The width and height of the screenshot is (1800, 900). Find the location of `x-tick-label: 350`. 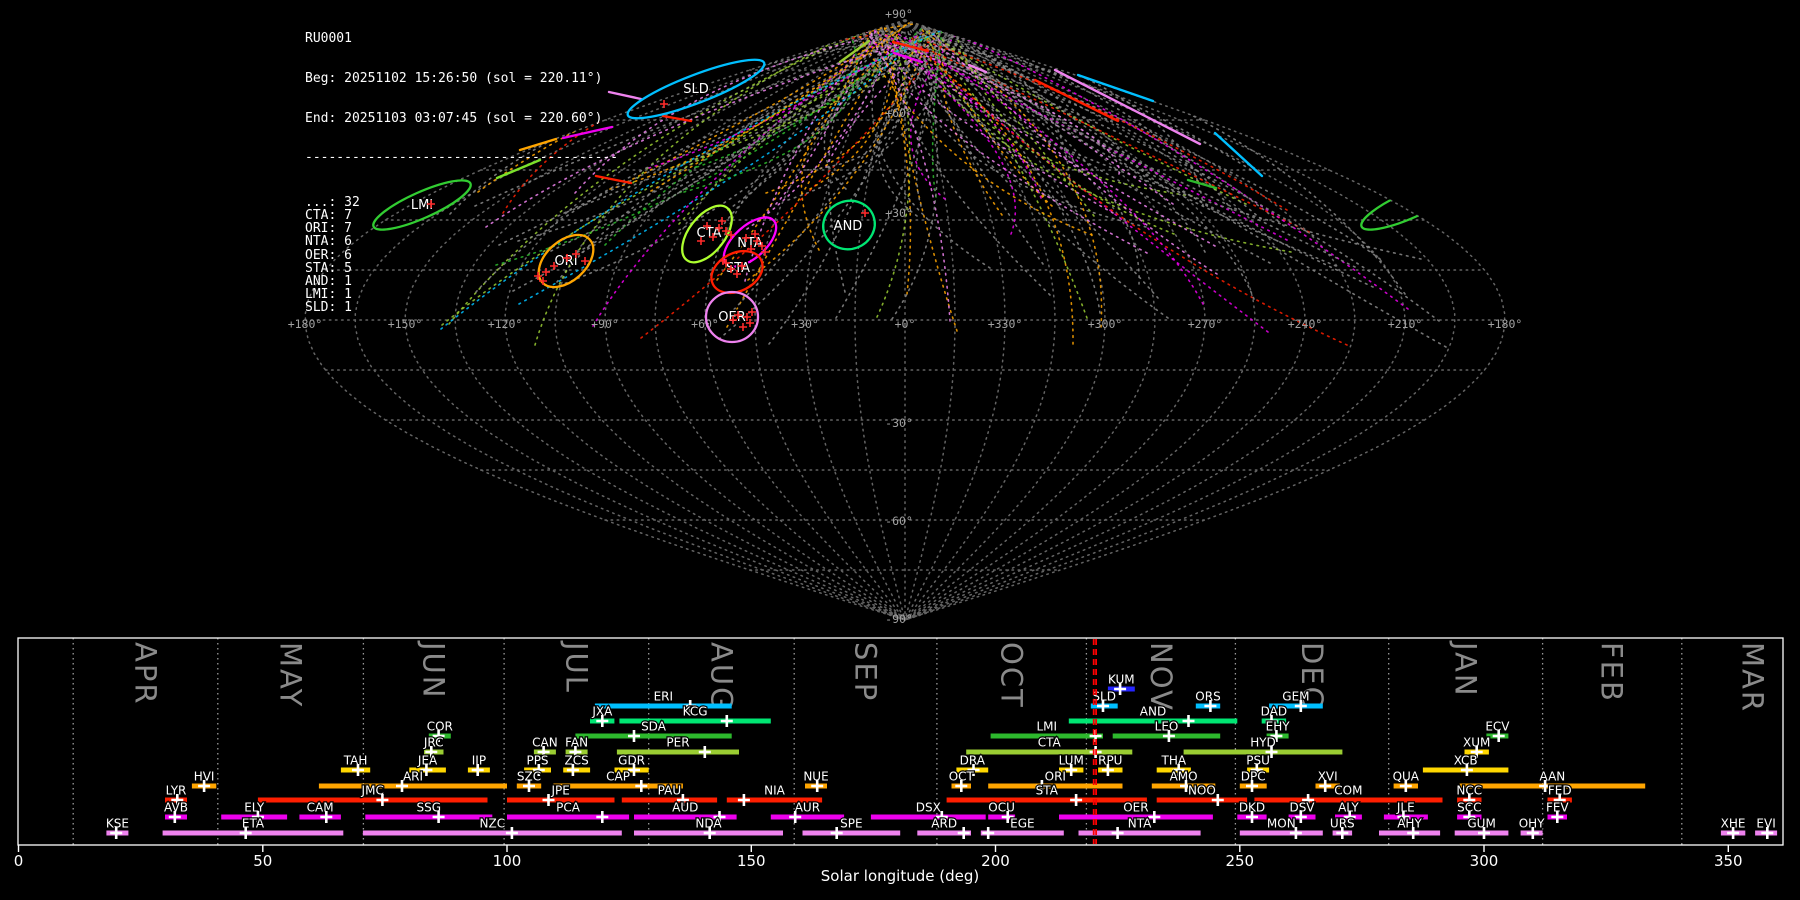

x-tick-label: 350 is located at coordinates (1728, 861).